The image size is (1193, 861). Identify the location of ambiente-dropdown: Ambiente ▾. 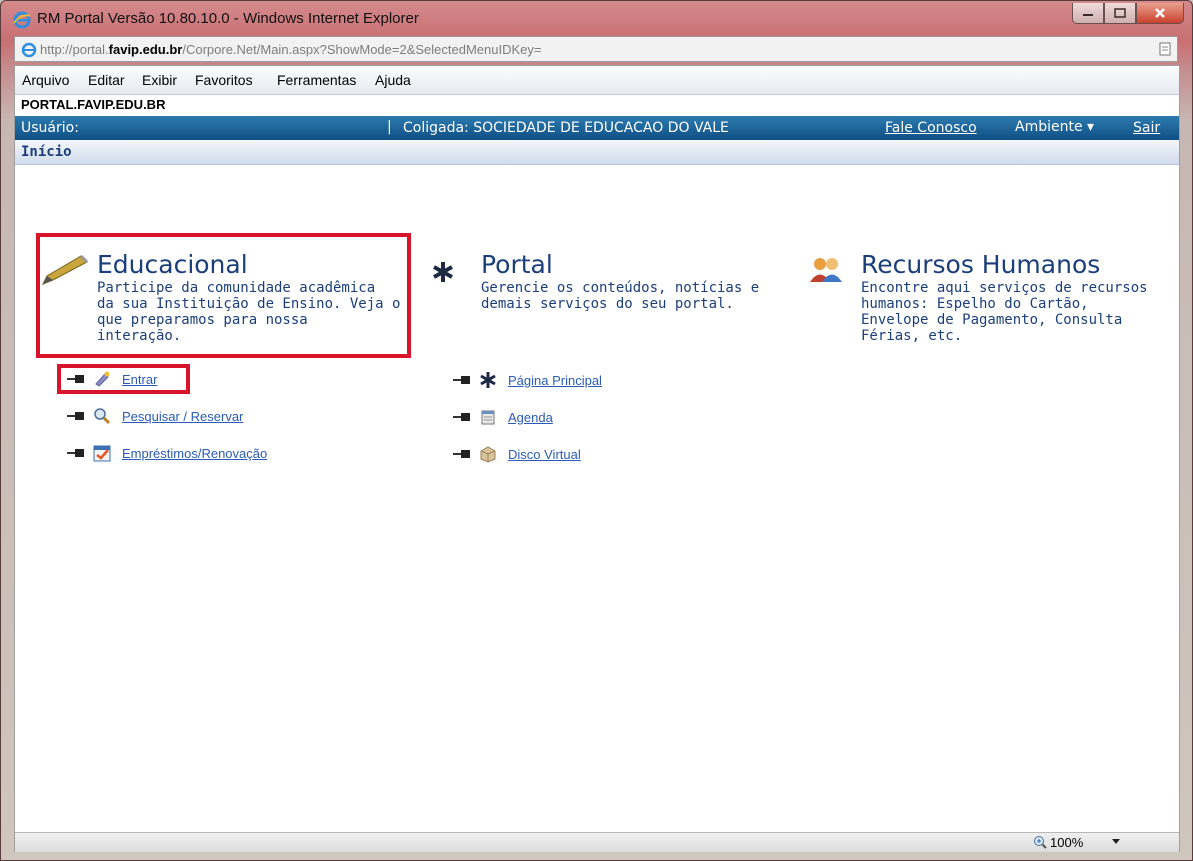
(1054, 127).